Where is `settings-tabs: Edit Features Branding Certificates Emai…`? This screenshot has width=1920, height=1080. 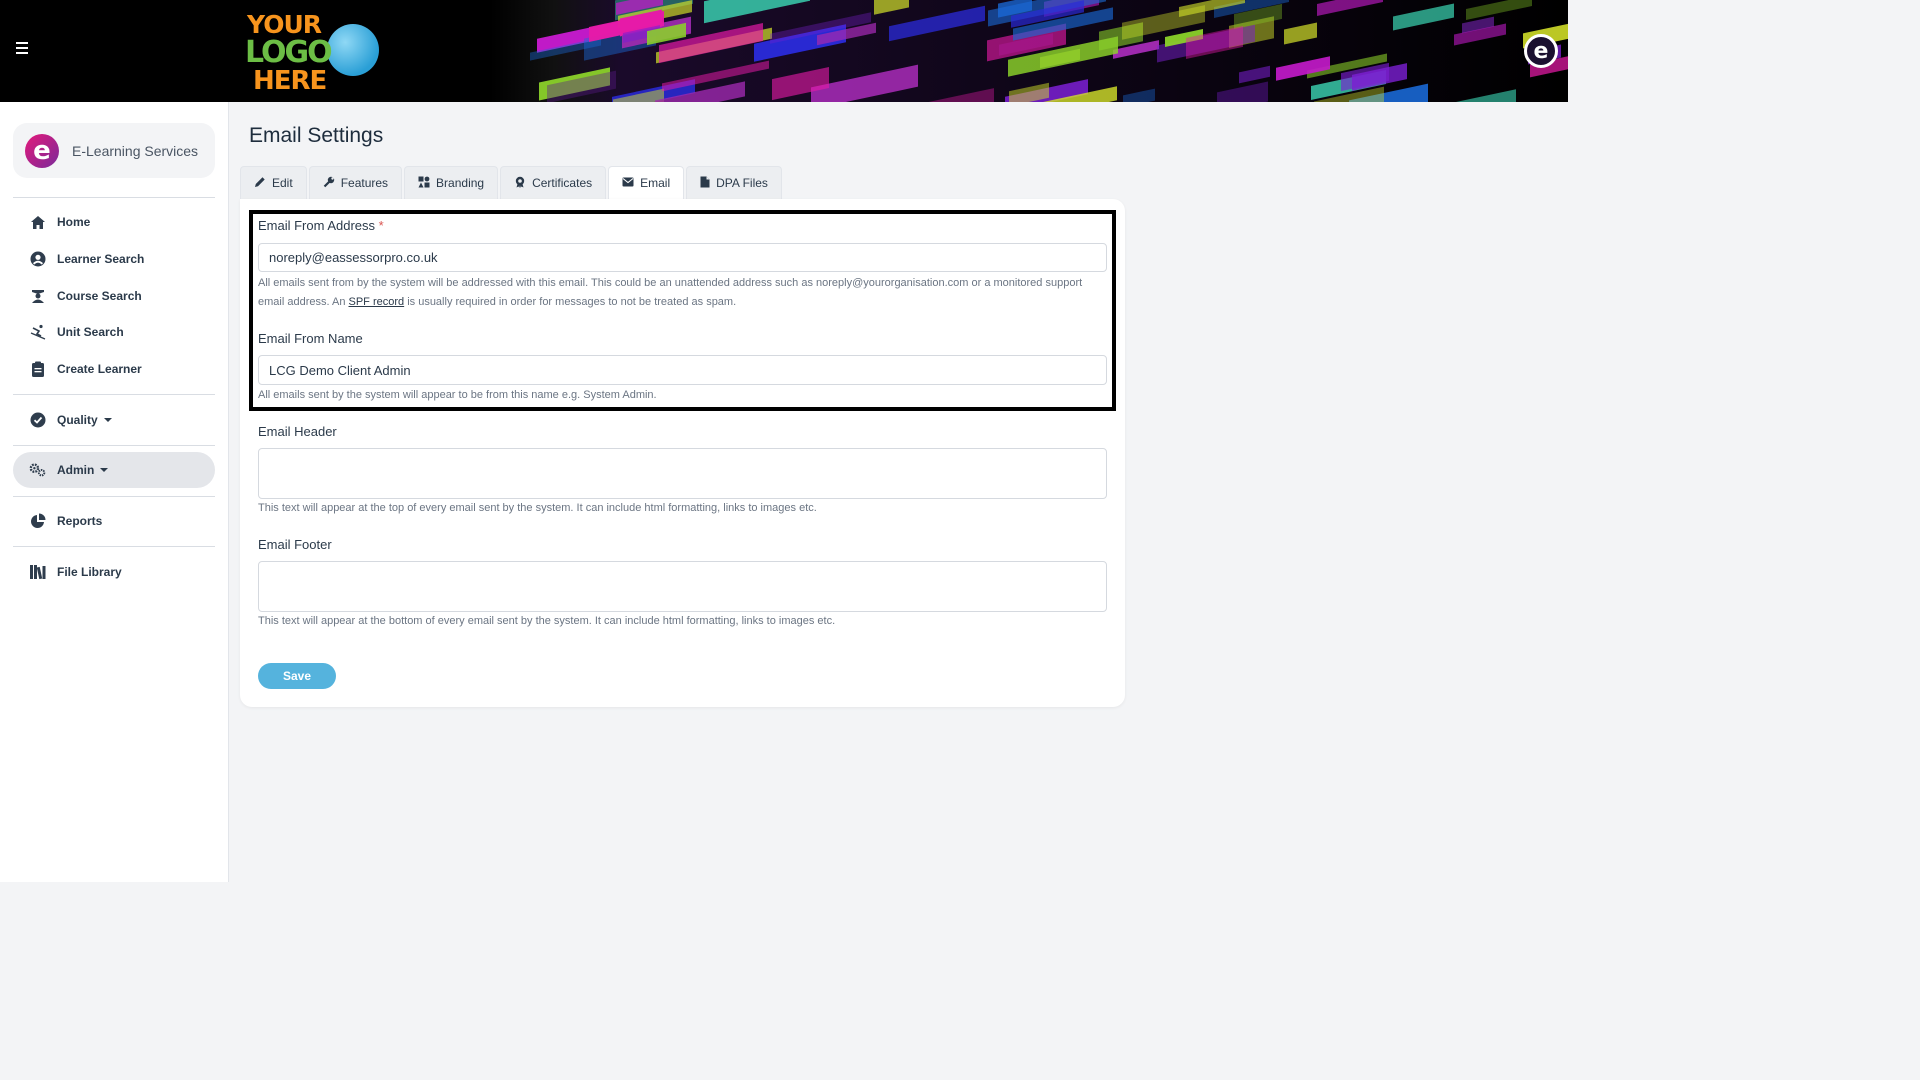
settings-tabs: Edit Features Branding Certificates Emai… is located at coordinates (512, 182).